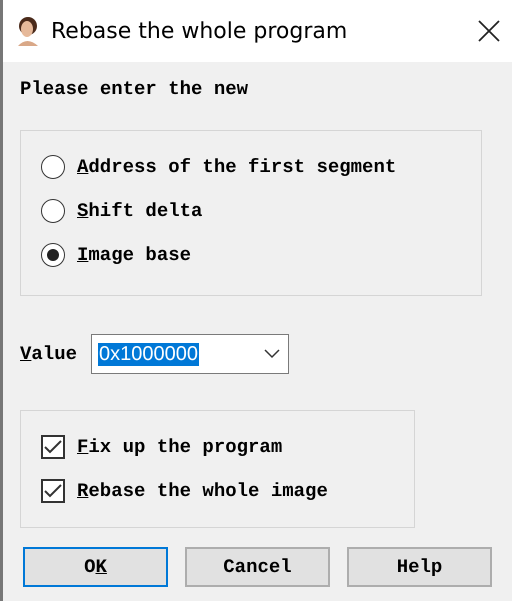  I want to click on value-label: Value, so click(49, 354).